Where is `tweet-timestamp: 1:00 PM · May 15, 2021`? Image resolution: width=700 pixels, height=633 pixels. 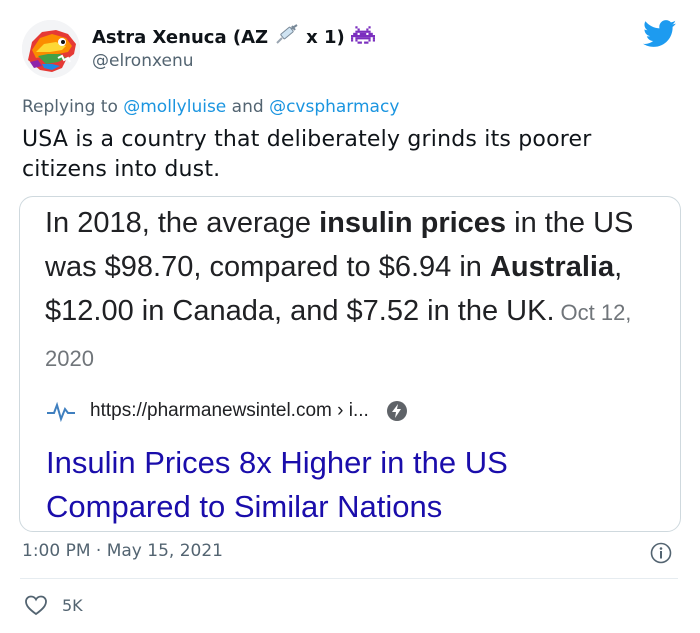
tweet-timestamp: 1:00 PM · May 15, 2021 is located at coordinates (122, 551).